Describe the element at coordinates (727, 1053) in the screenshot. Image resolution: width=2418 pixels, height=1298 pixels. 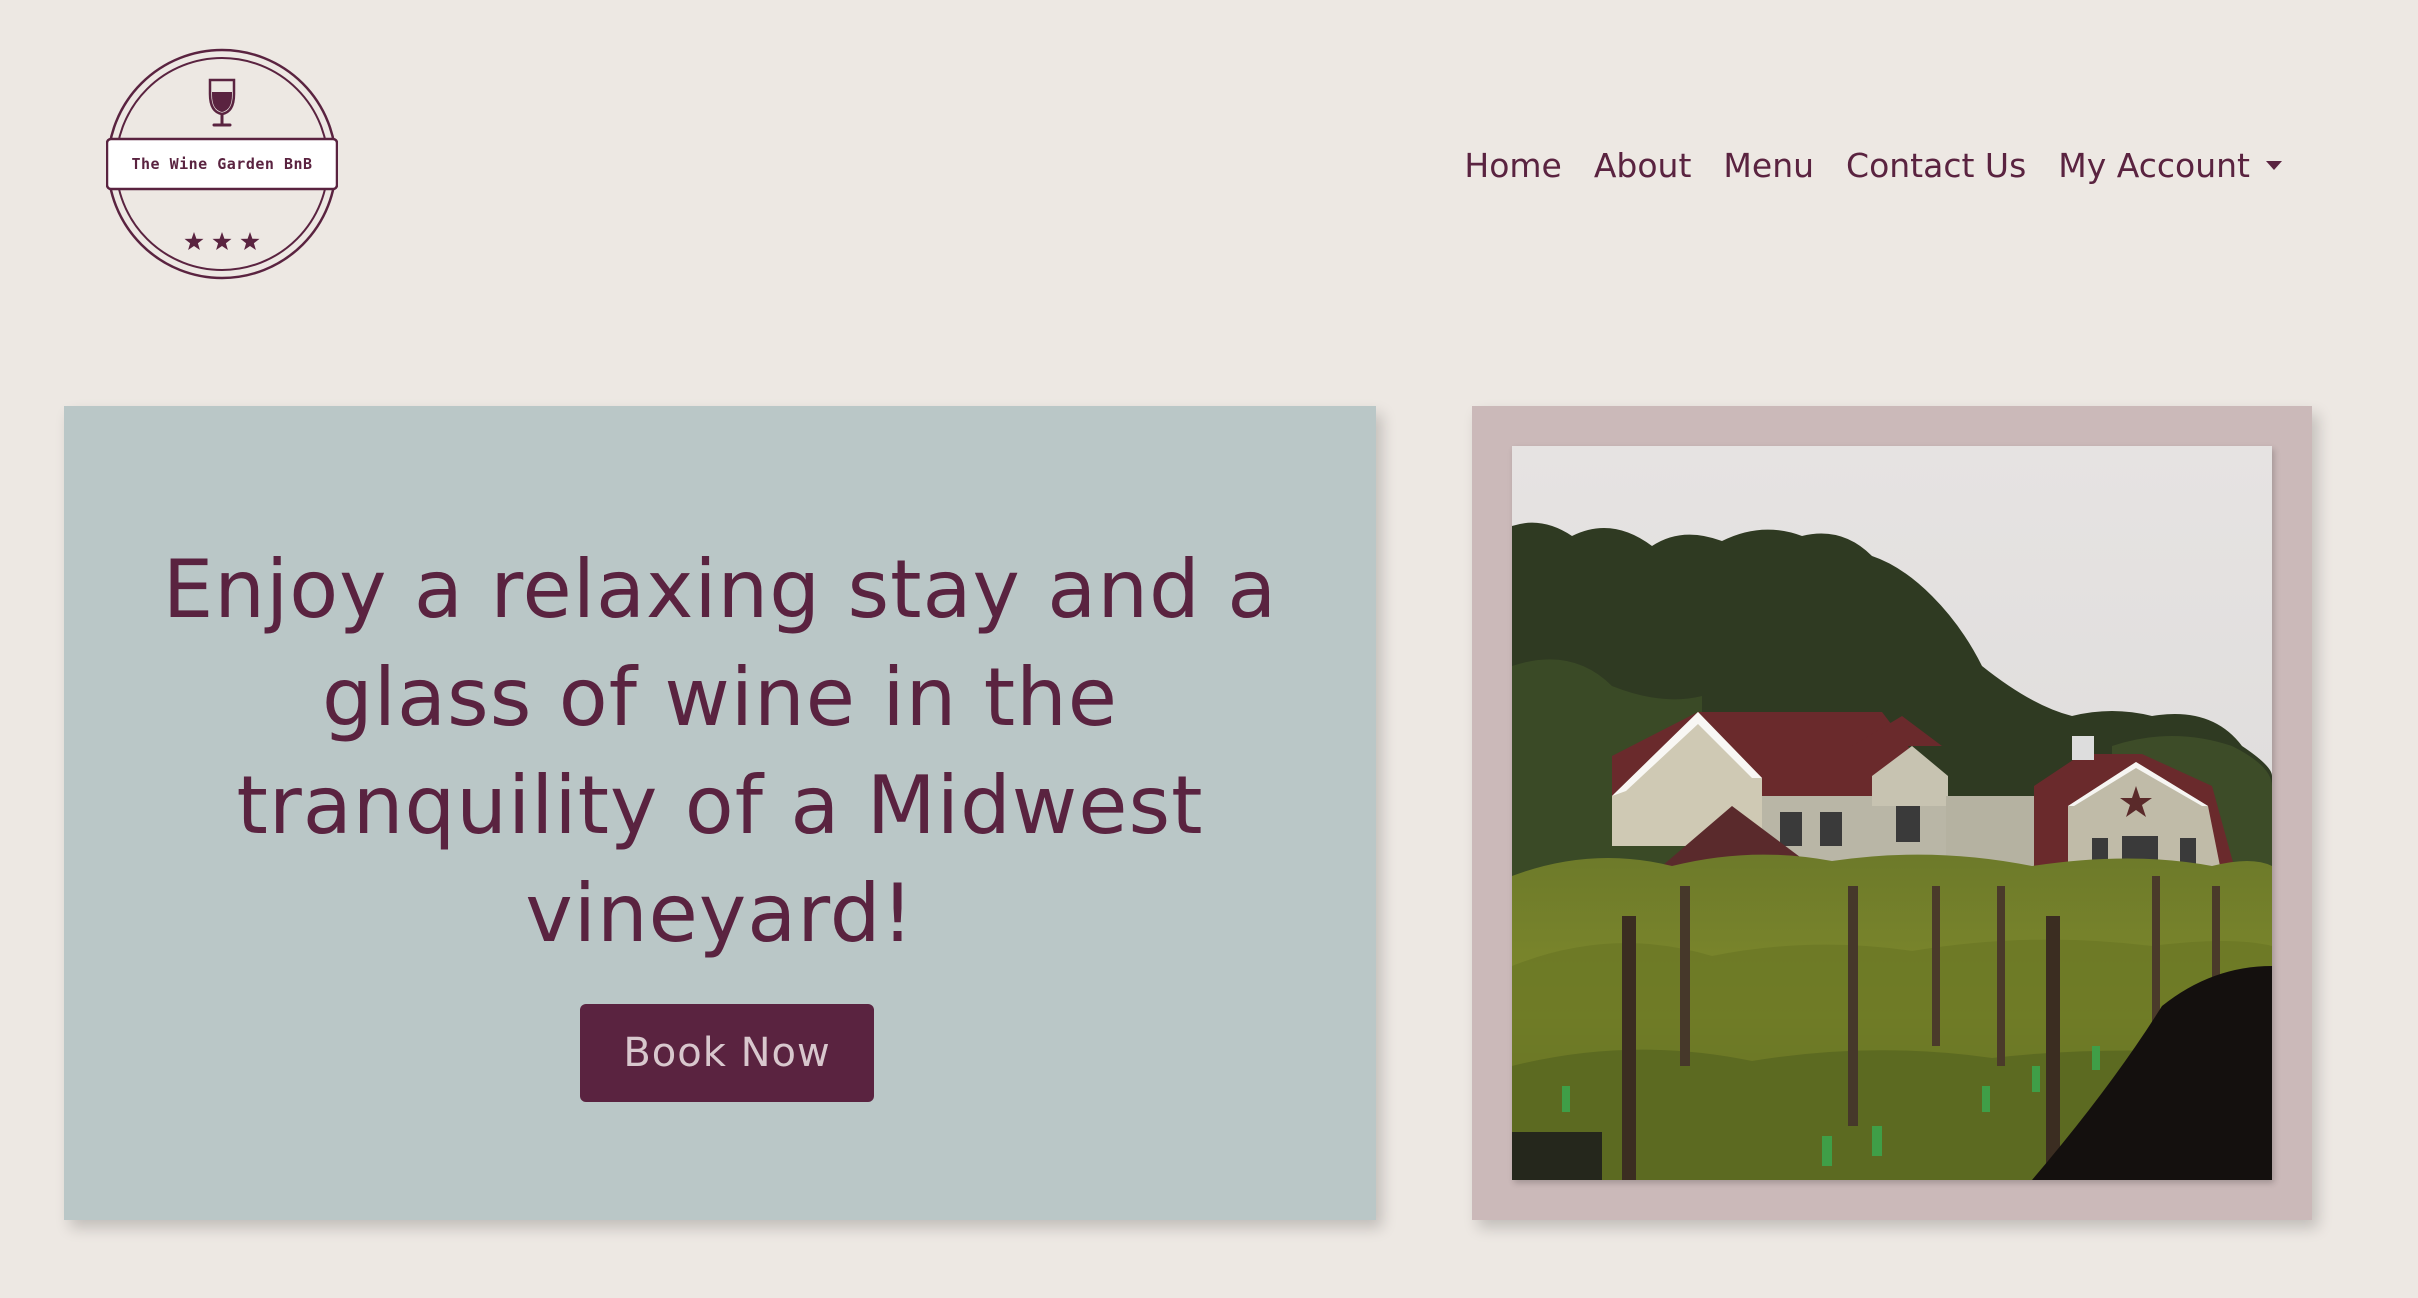
I see `book-now-button: Book Now` at that location.